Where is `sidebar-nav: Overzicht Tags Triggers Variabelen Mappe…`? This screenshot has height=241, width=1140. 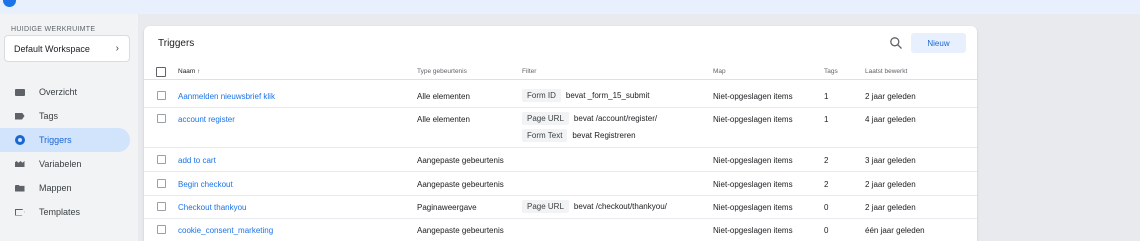
sidebar-nav: Overzicht Tags Triggers Variabelen Mappe… is located at coordinates (69, 152).